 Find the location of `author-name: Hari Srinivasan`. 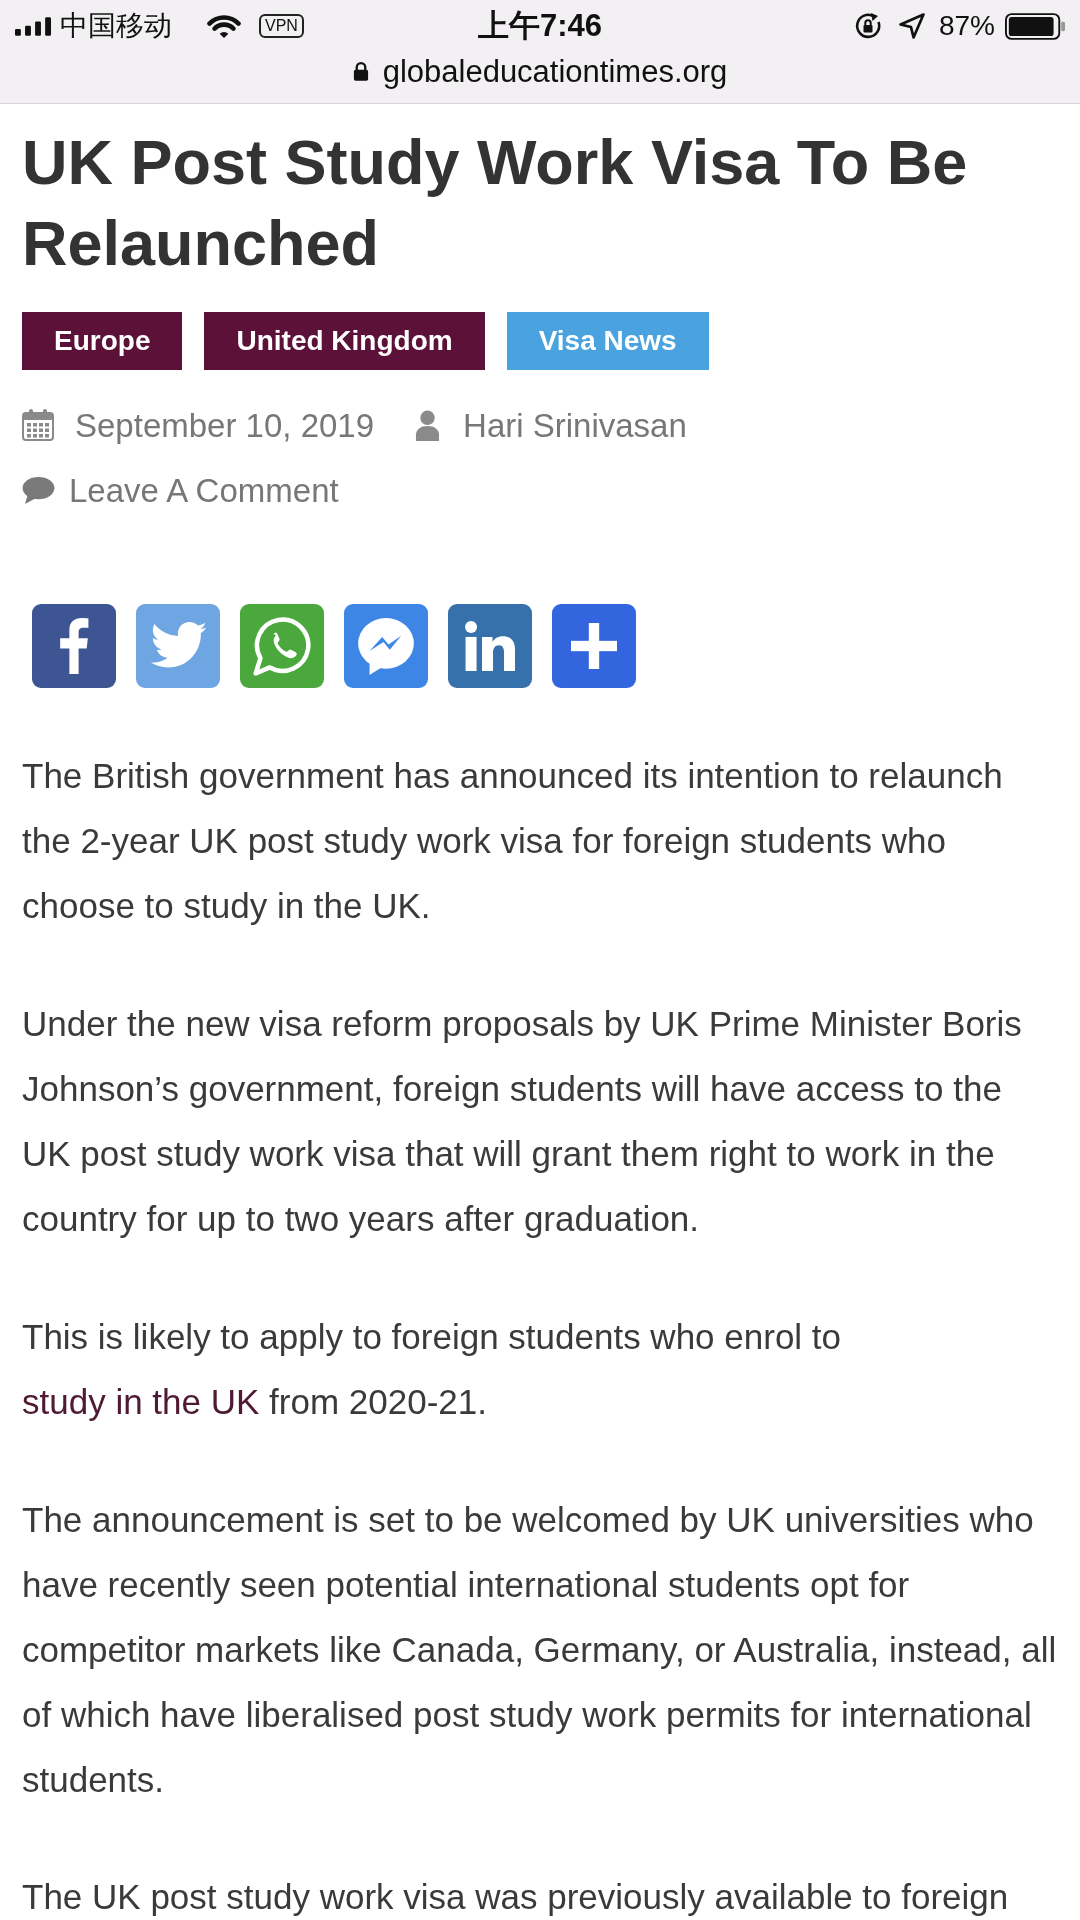

author-name: Hari Srinivasan is located at coordinates (575, 425).